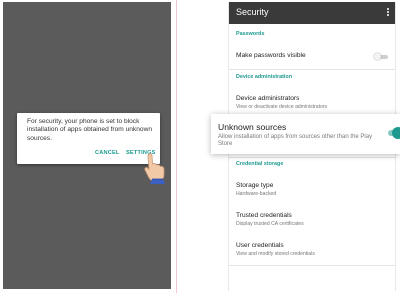 The height and width of the screenshot is (293, 400). Describe the element at coordinates (252, 12) in the screenshot. I see `page-title: Security` at that location.